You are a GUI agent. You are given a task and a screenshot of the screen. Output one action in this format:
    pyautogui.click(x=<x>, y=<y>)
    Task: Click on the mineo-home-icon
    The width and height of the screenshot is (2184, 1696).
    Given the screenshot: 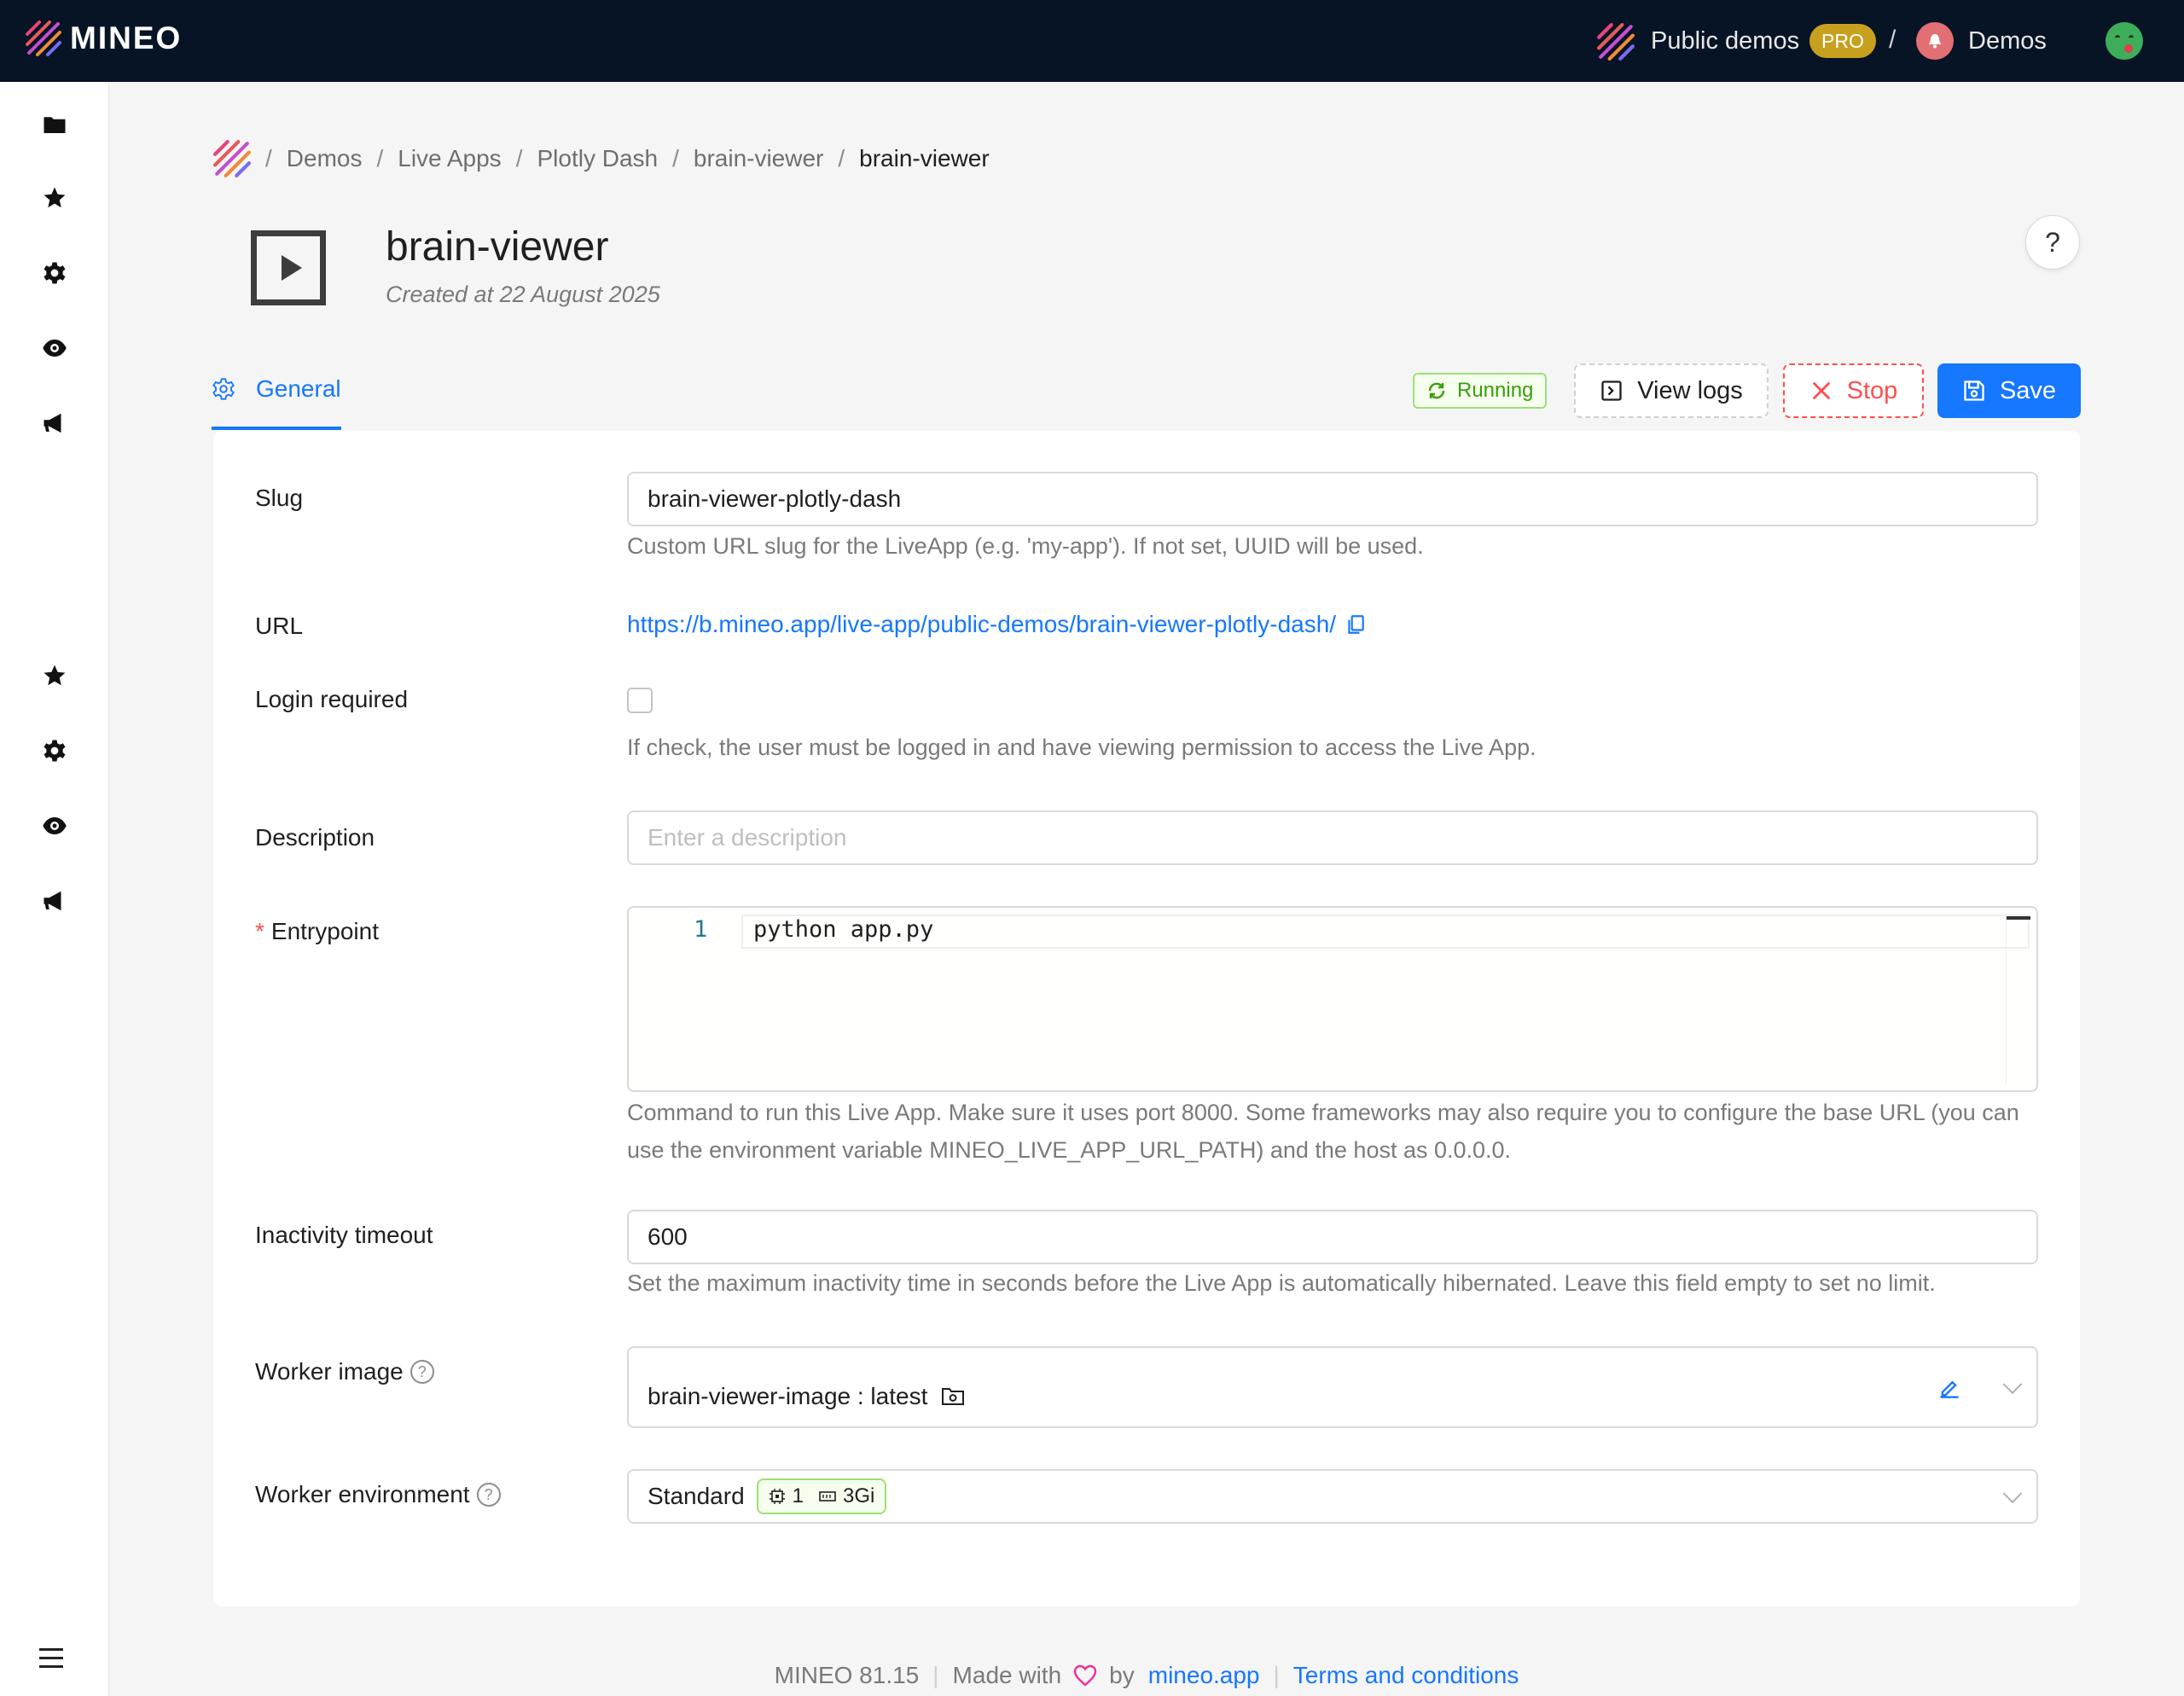 What is the action you would take?
    pyautogui.click(x=232, y=159)
    